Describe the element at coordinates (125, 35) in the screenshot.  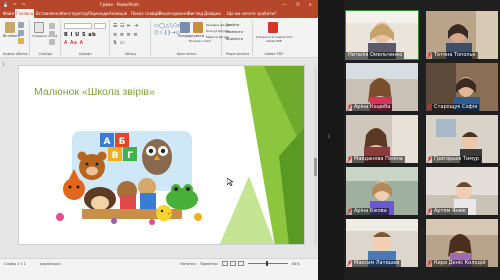
I see `align-buttons: ≡ ≡ ≡ ≡` at that location.